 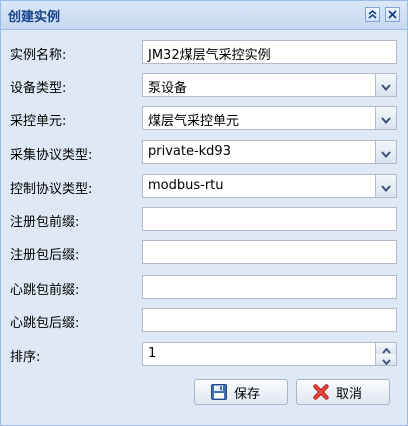 What do you see at coordinates (51, 189) in the screenshot?
I see `control-protocol-label: 控制协议类型:` at bounding box center [51, 189].